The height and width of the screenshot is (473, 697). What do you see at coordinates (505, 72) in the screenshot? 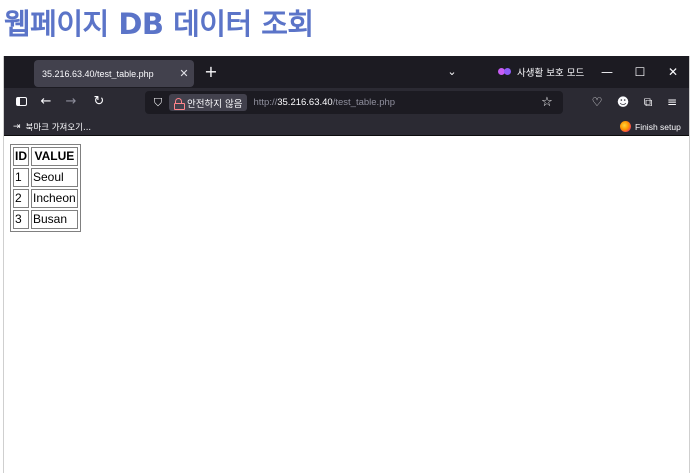
I see `private-mask-icon` at bounding box center [505, 72].